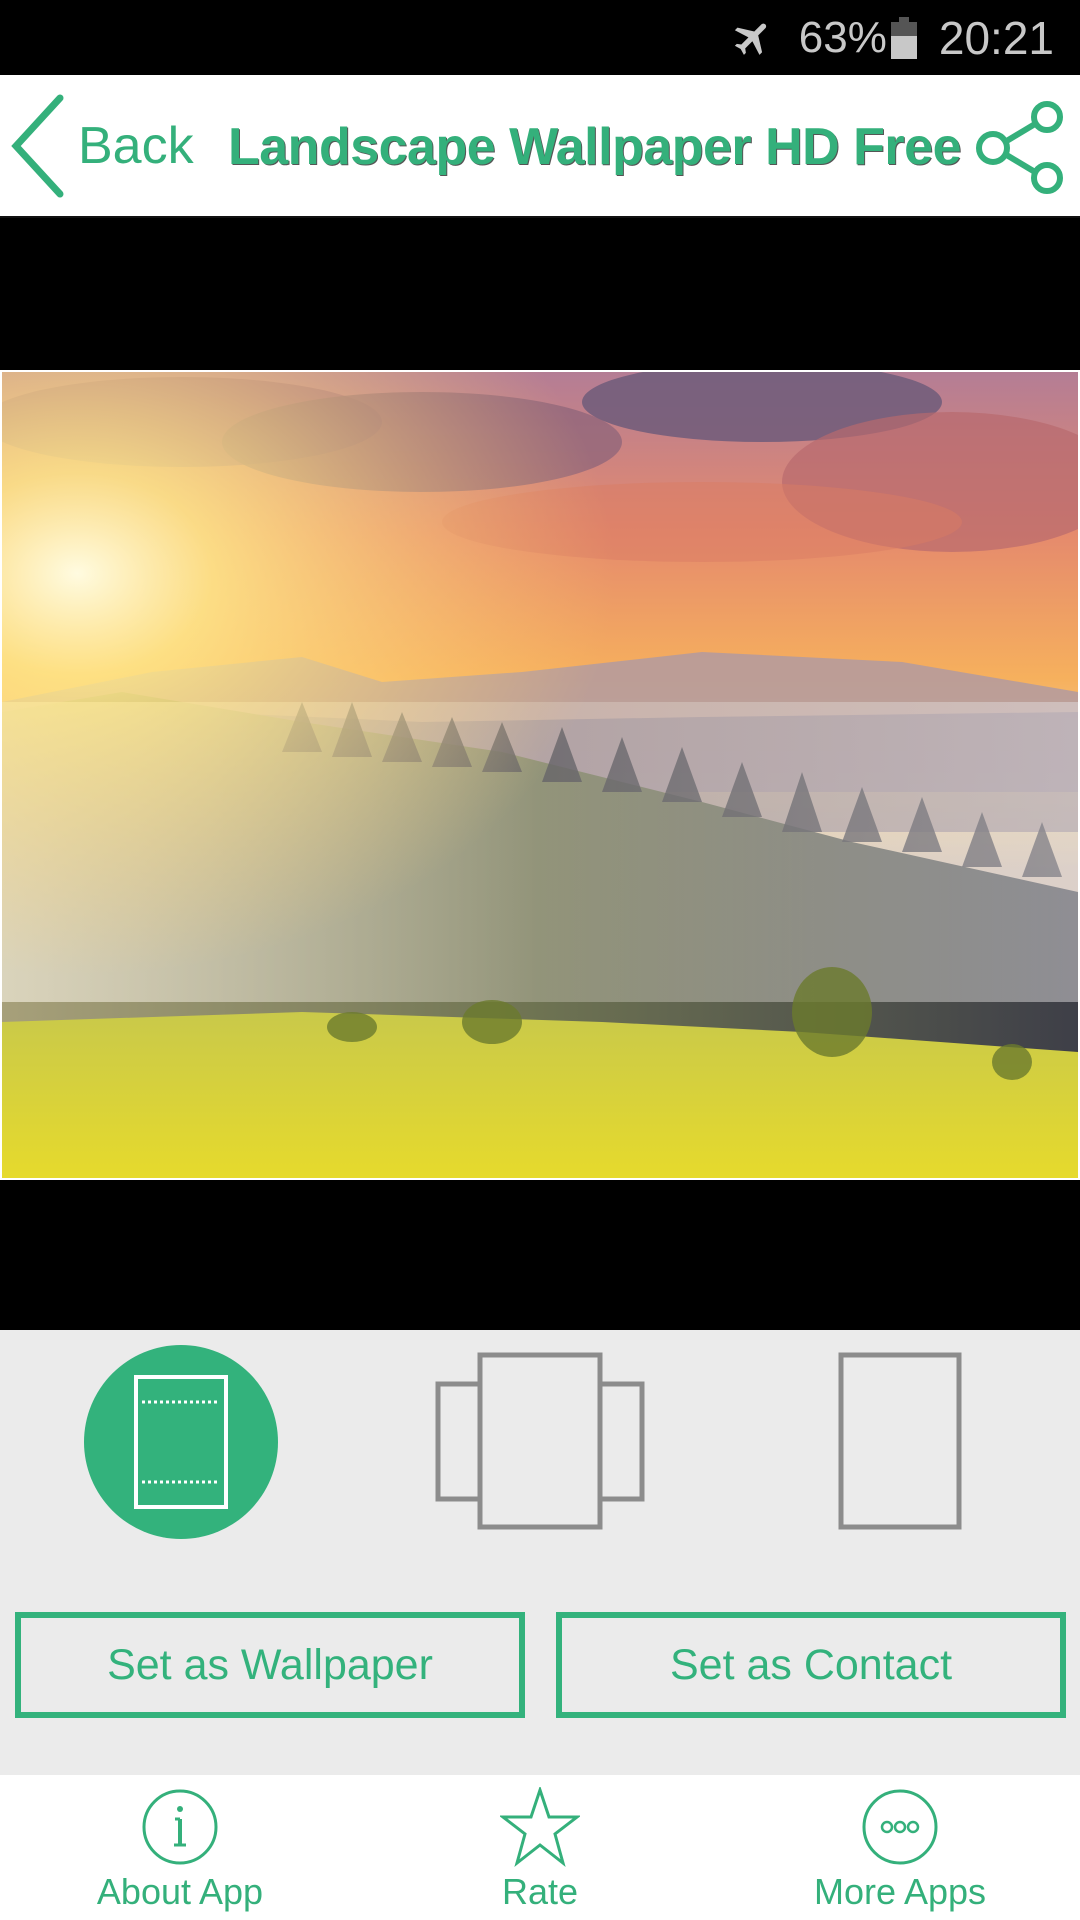 The height and width of the screenshot is (1920, 1080). What do you see at coordinates (903, 37) in the screenshot?
I see `battery-icon` at bounding box center [903, 37].